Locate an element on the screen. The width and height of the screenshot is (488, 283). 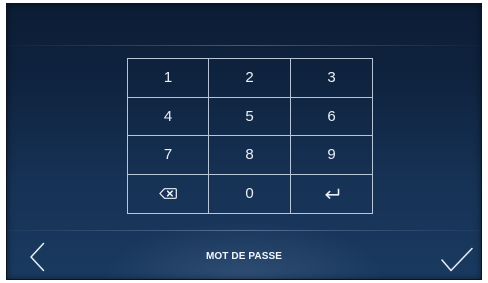
page-title: MOT DE PASSE is located at coordinates (244, 256).